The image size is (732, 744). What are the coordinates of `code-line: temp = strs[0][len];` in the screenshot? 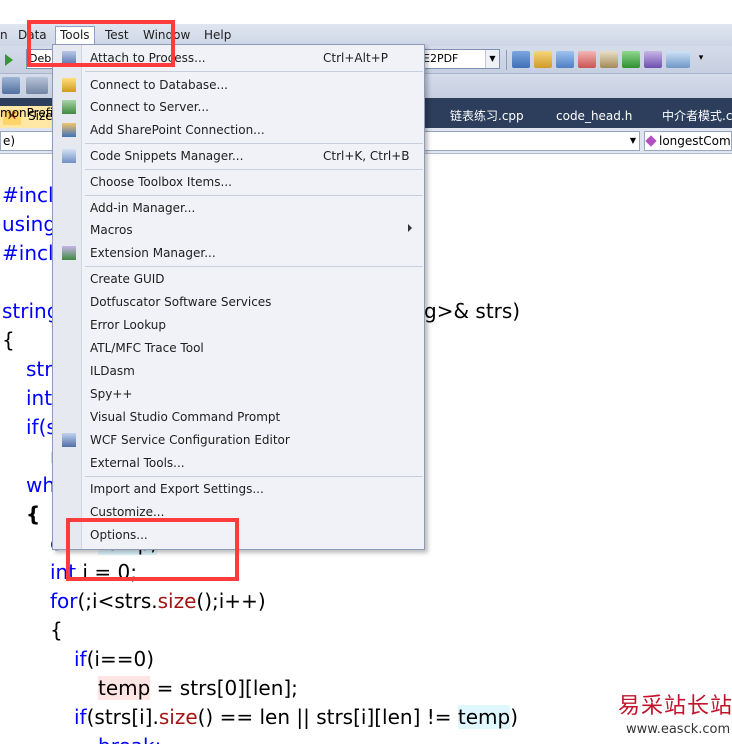 It's located at (198, 688).